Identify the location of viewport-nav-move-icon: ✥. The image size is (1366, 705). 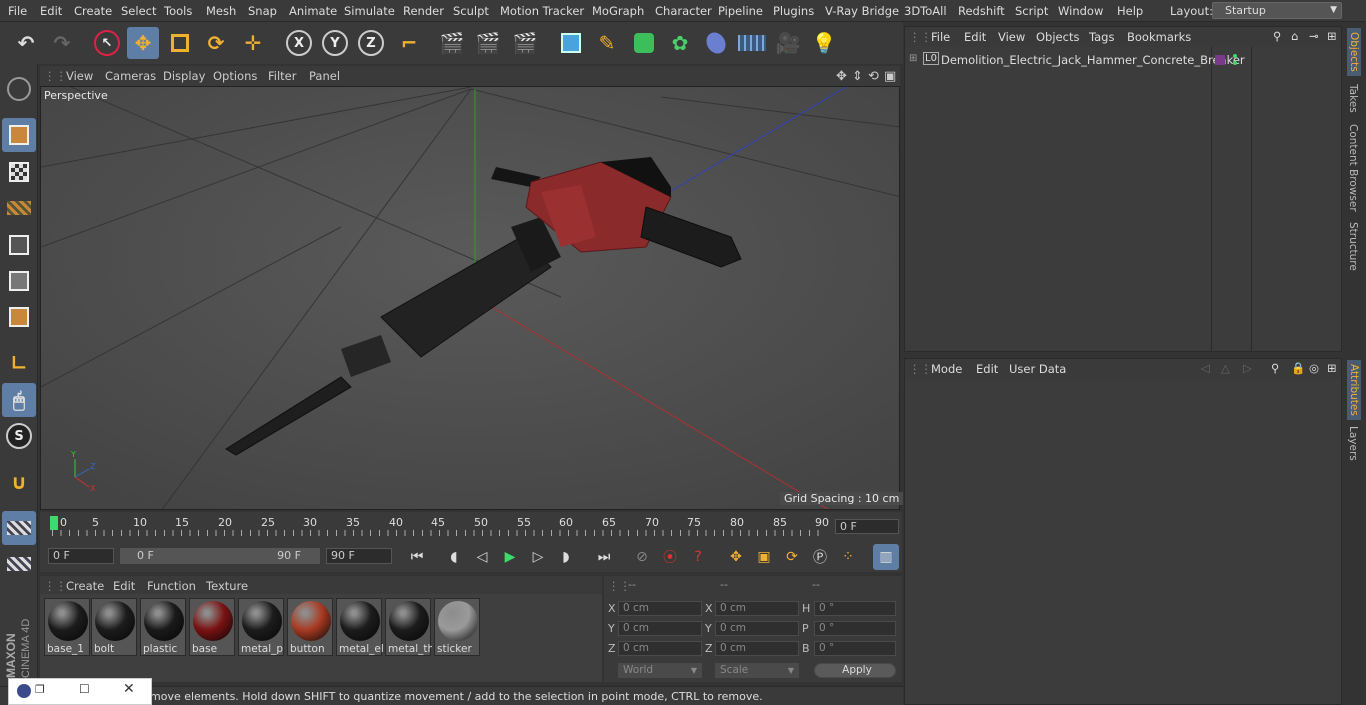
(841, 76).